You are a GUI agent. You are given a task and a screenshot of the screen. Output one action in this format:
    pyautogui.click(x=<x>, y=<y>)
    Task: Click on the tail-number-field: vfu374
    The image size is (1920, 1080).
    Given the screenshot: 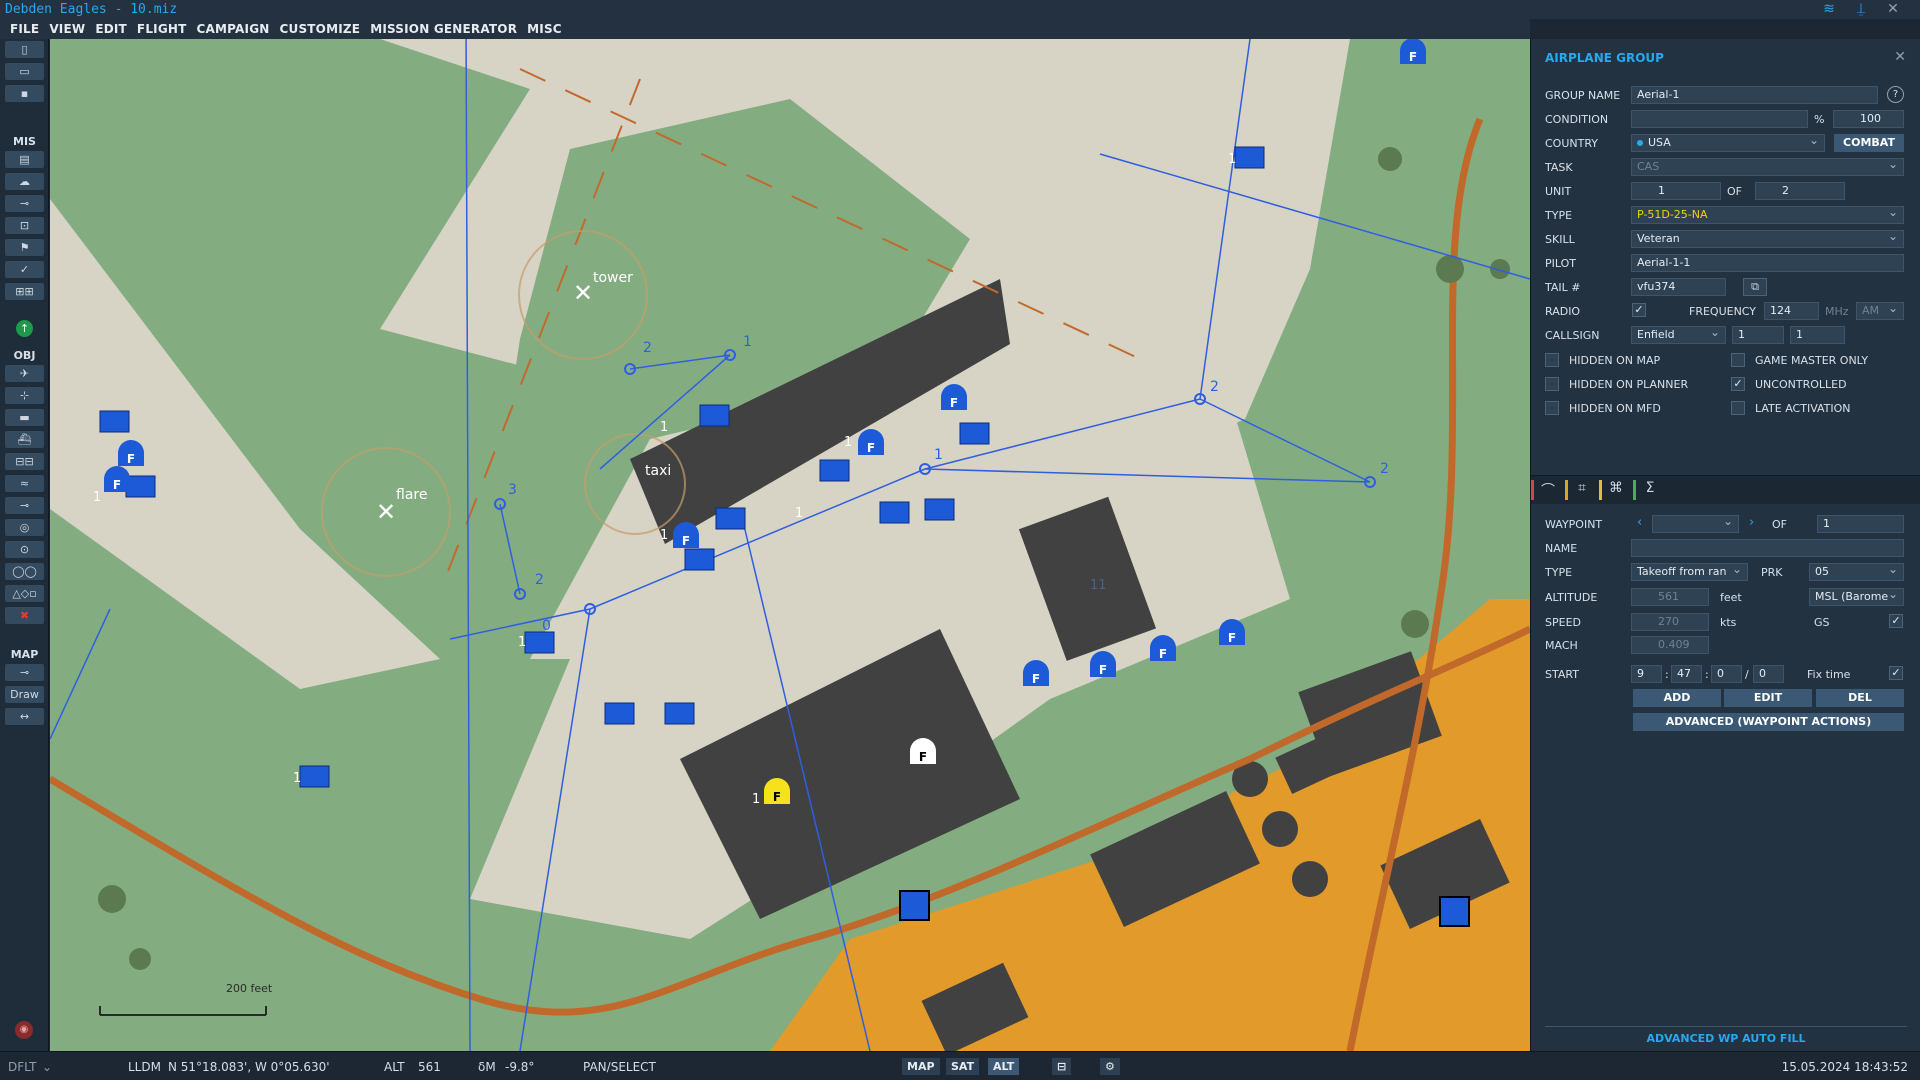 What is the action you would take?
    pyautogui.click(x=1678, y=287)
    